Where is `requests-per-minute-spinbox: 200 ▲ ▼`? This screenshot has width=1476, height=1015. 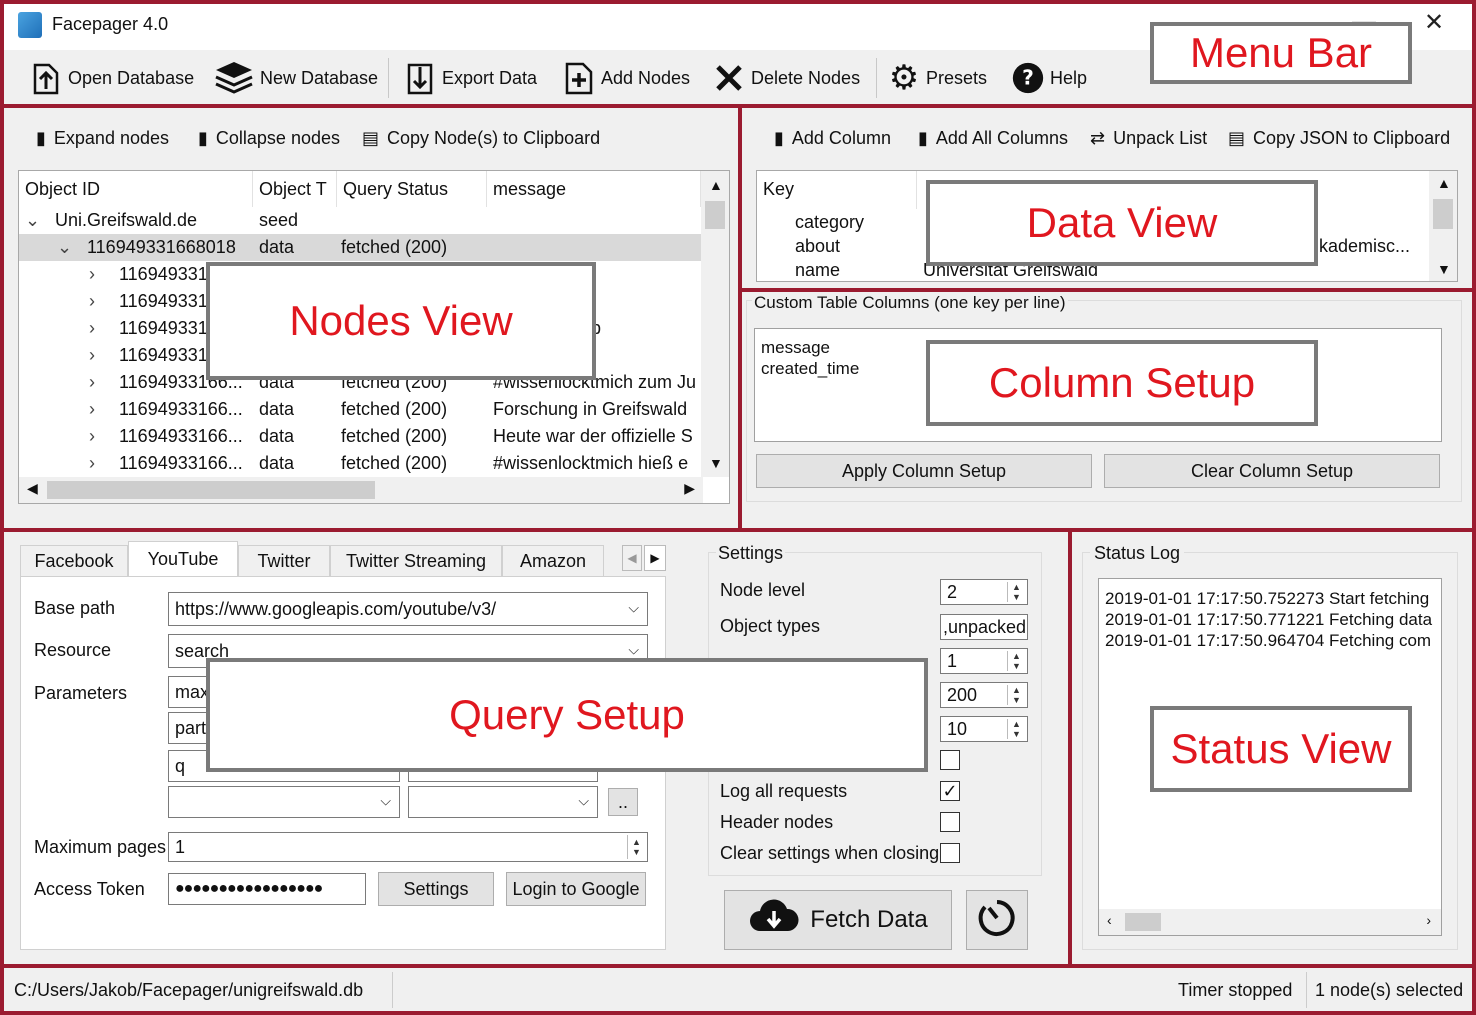
requests-per-minute-spinbox: 200 ▲ ▼ is located at coordinates (984, 695).